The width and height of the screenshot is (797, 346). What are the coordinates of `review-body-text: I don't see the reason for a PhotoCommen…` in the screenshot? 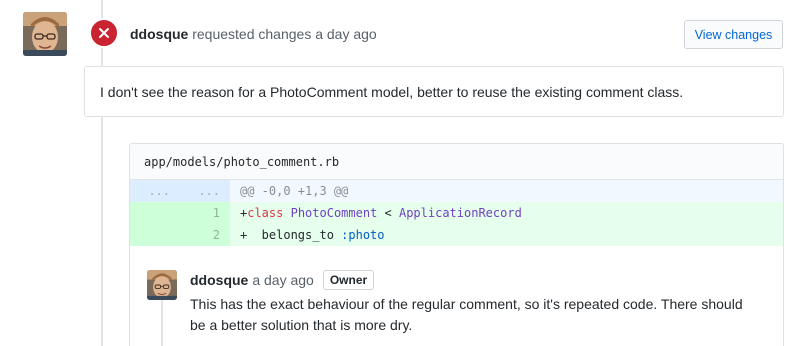 It's located at (392, 92).